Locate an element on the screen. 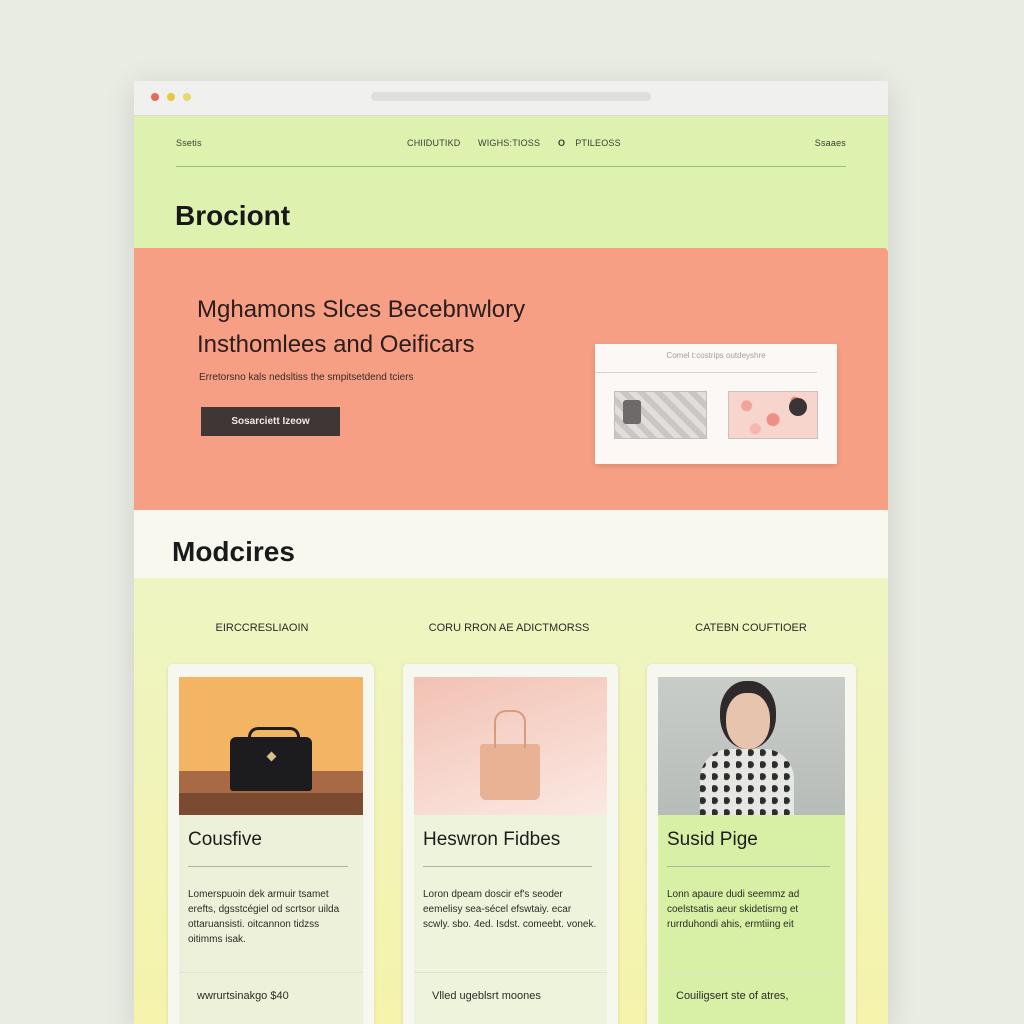 This screenshot has width=1024, height=1024. nav-item-1: CHIIDUTIKD is located at coordinates (434, 143).